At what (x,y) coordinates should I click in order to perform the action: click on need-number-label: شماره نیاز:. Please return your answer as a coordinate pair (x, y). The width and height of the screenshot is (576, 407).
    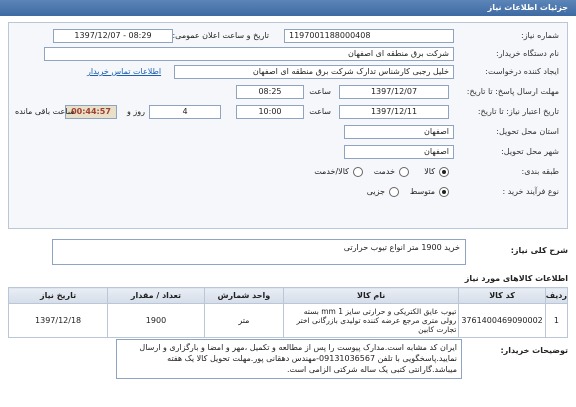
    Looking at the image, I should click on (540, 35).